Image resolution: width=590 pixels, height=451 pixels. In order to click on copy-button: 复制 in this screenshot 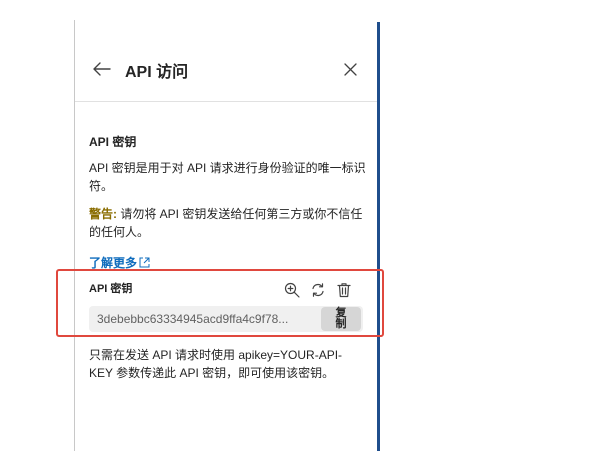, I will do `click(341, 319)`.